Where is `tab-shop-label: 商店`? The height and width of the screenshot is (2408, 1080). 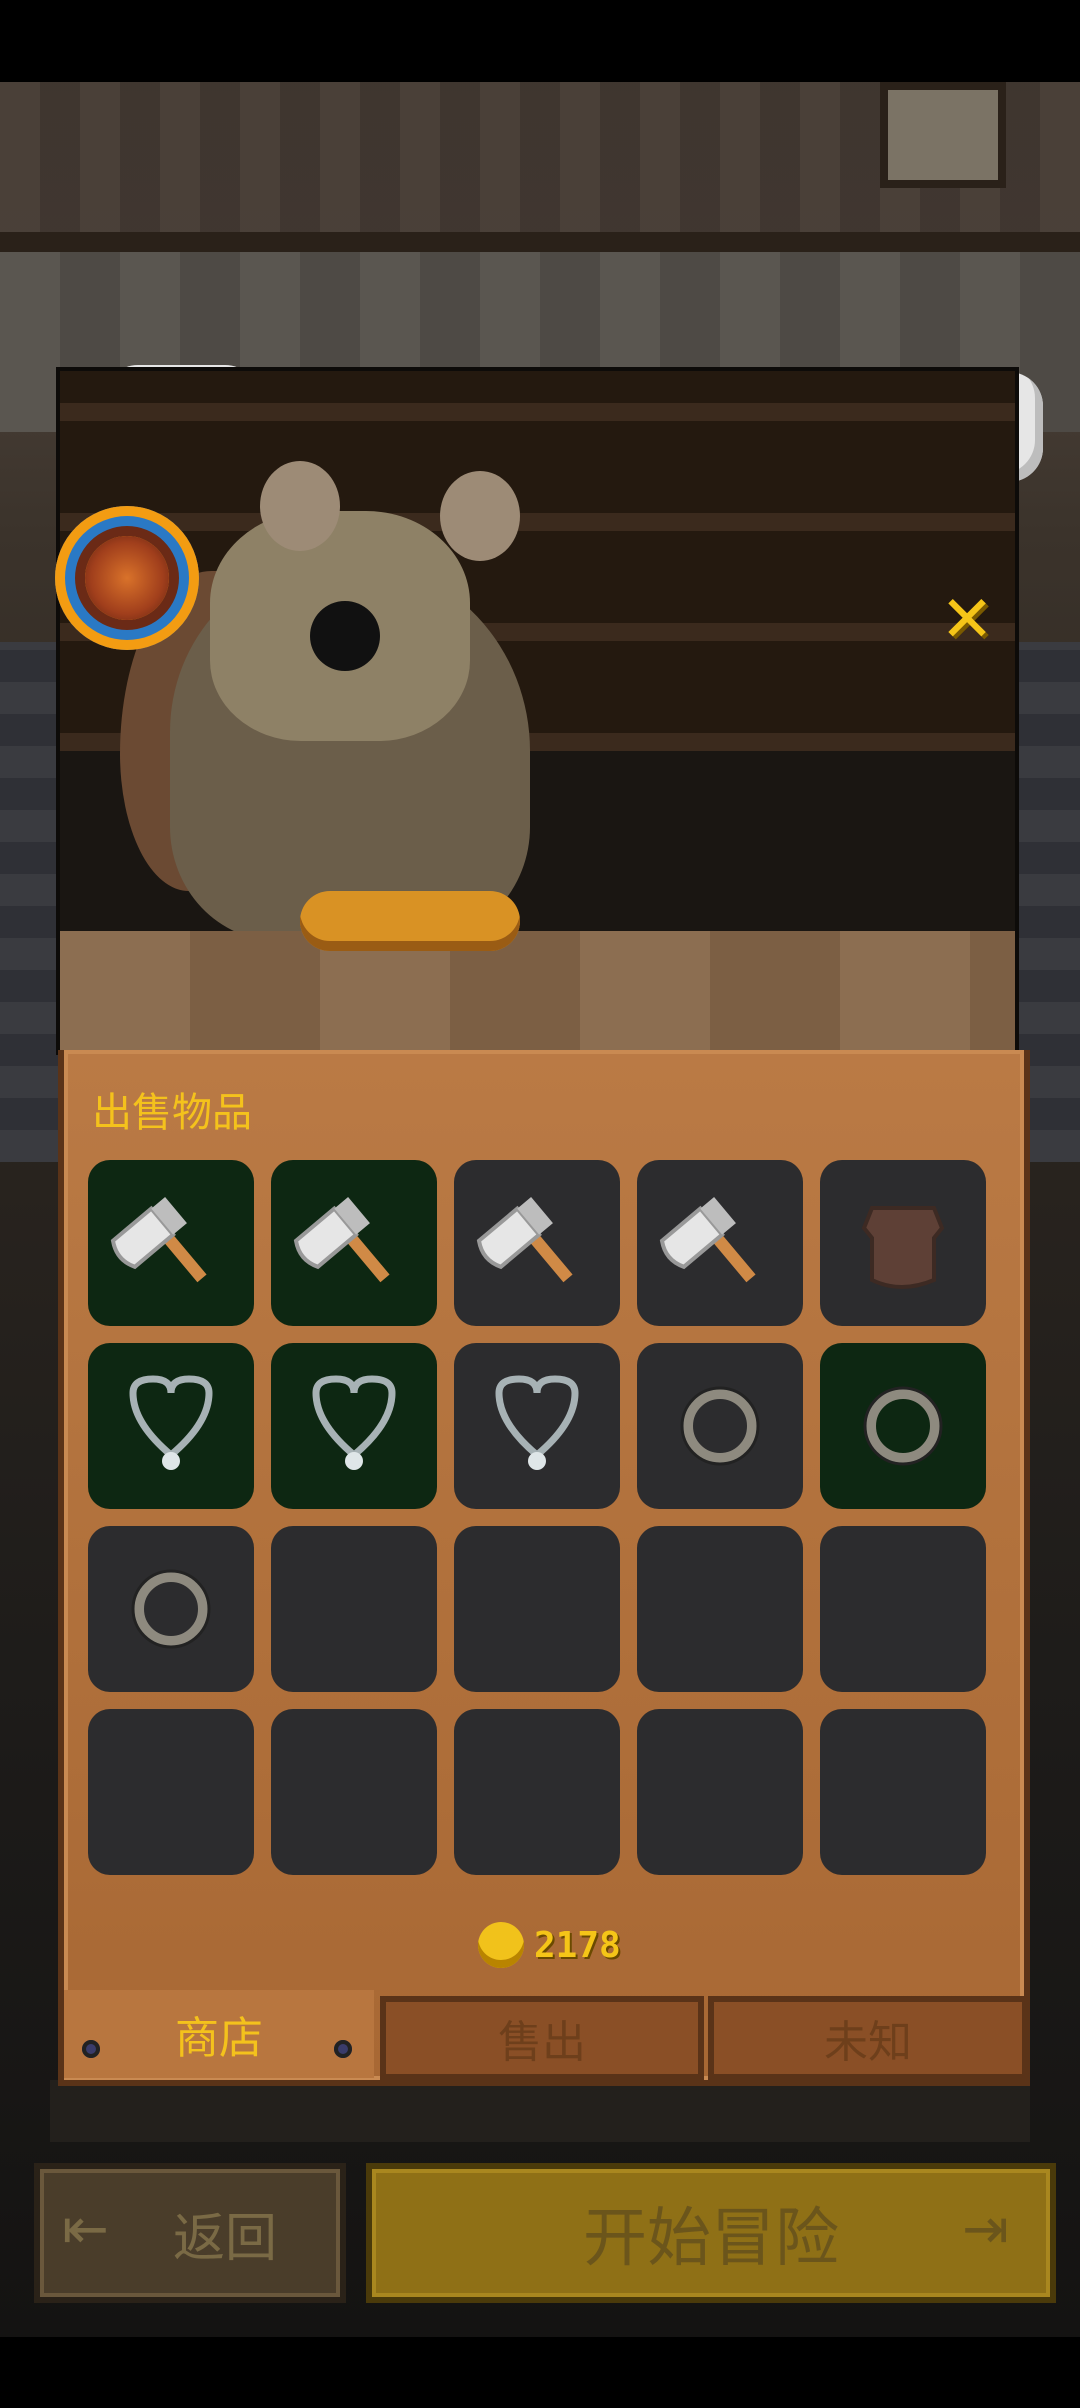 tab-shop-label: 商店 is located at coordinates (219, 2038).